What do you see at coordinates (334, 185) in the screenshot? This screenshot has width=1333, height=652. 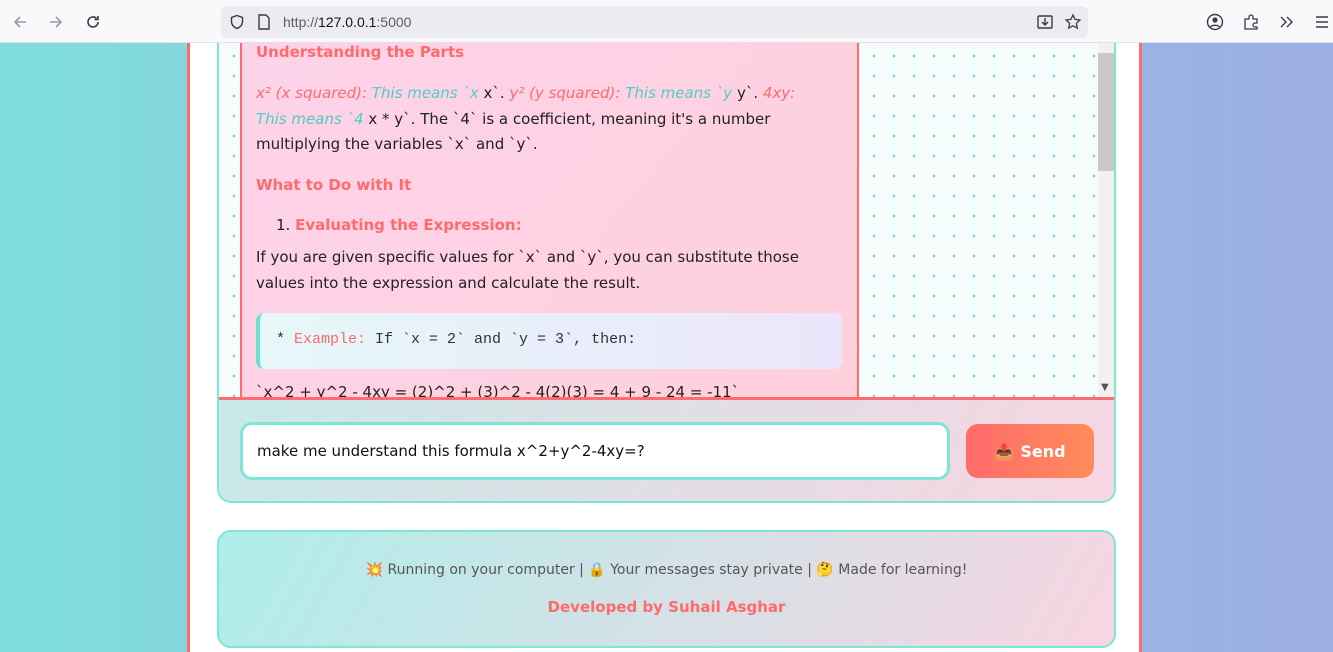 I see `message-heading: What to Do with It` at bounding box center [334, 185].